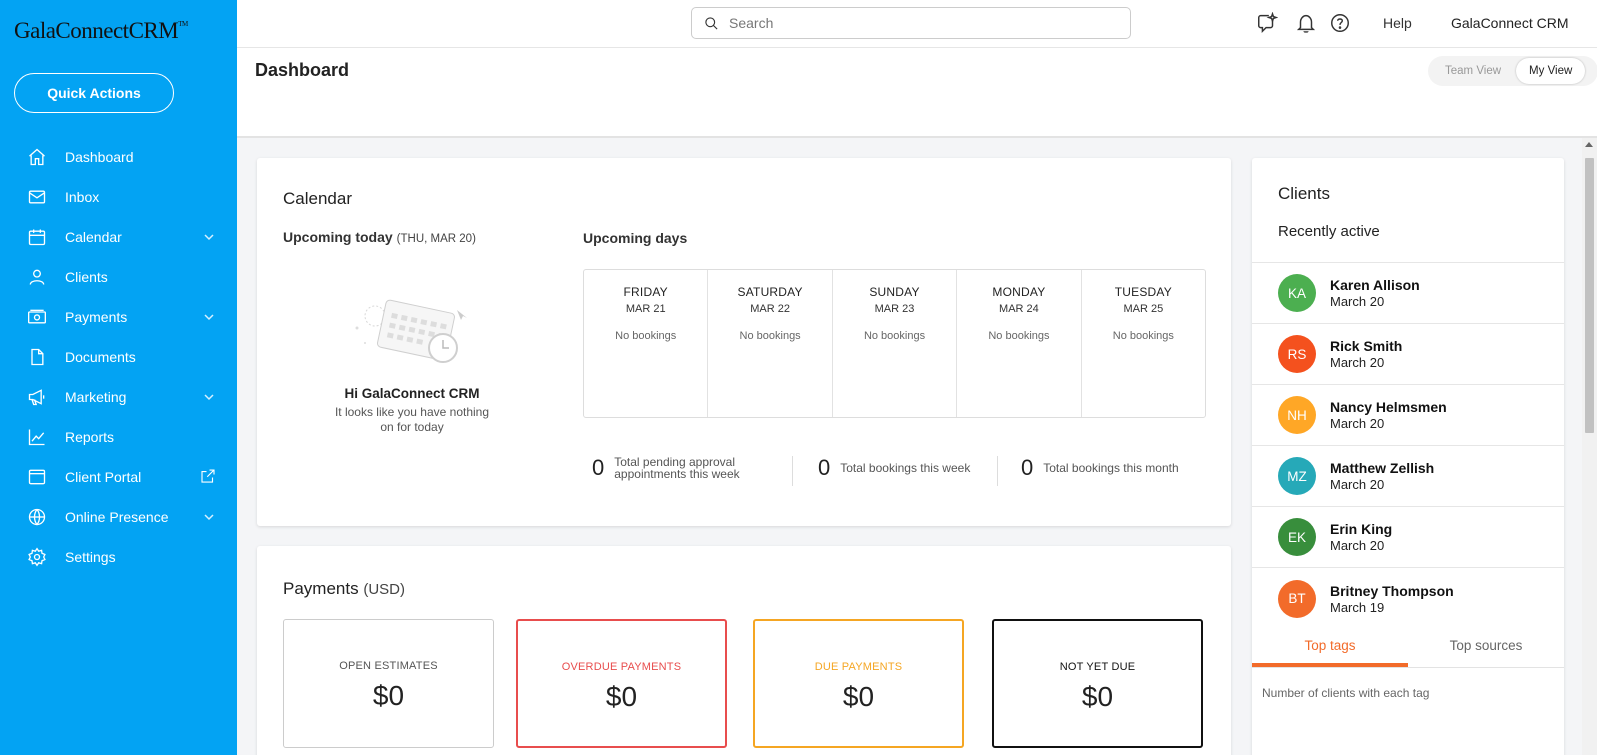 The height and width of the screenshot is (755, 1597). I want to click on calendar-icon, so click(37, 237).